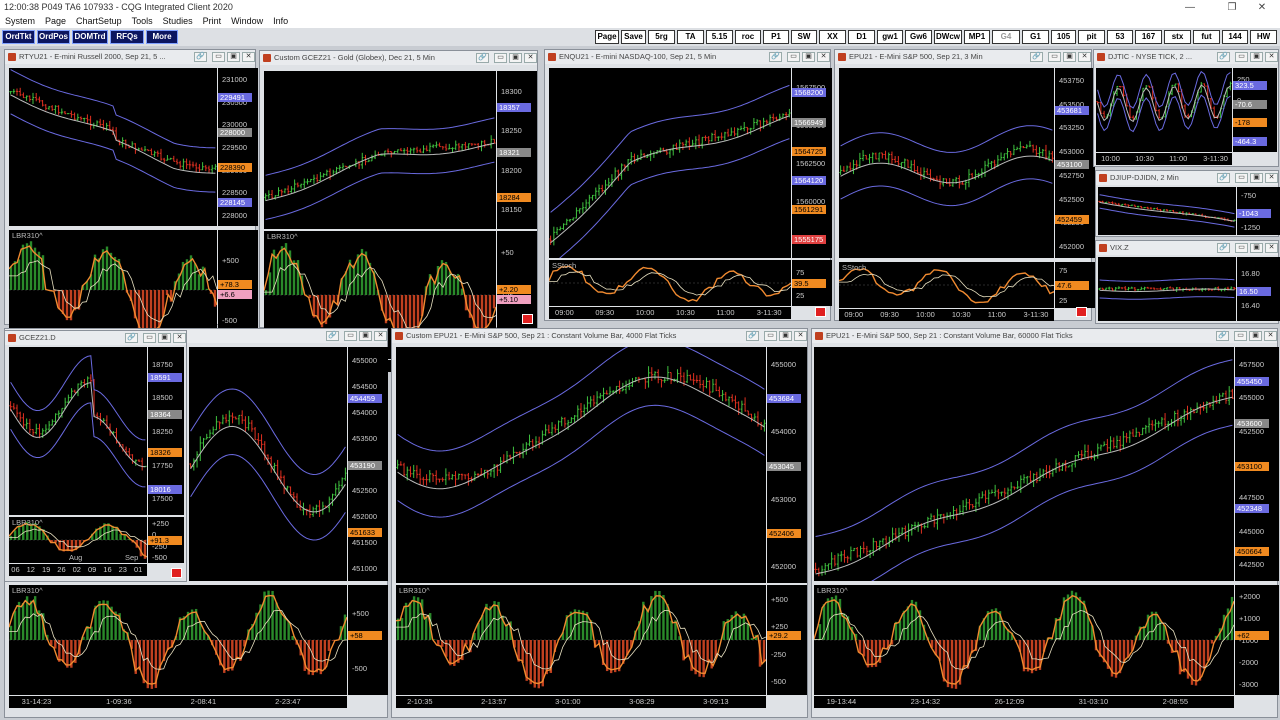 This screenshot has height=720, width=1280. Describe the element at coordinates (748, 37) in the screenshot. I see `toolbar-button-5: roc` at that location.